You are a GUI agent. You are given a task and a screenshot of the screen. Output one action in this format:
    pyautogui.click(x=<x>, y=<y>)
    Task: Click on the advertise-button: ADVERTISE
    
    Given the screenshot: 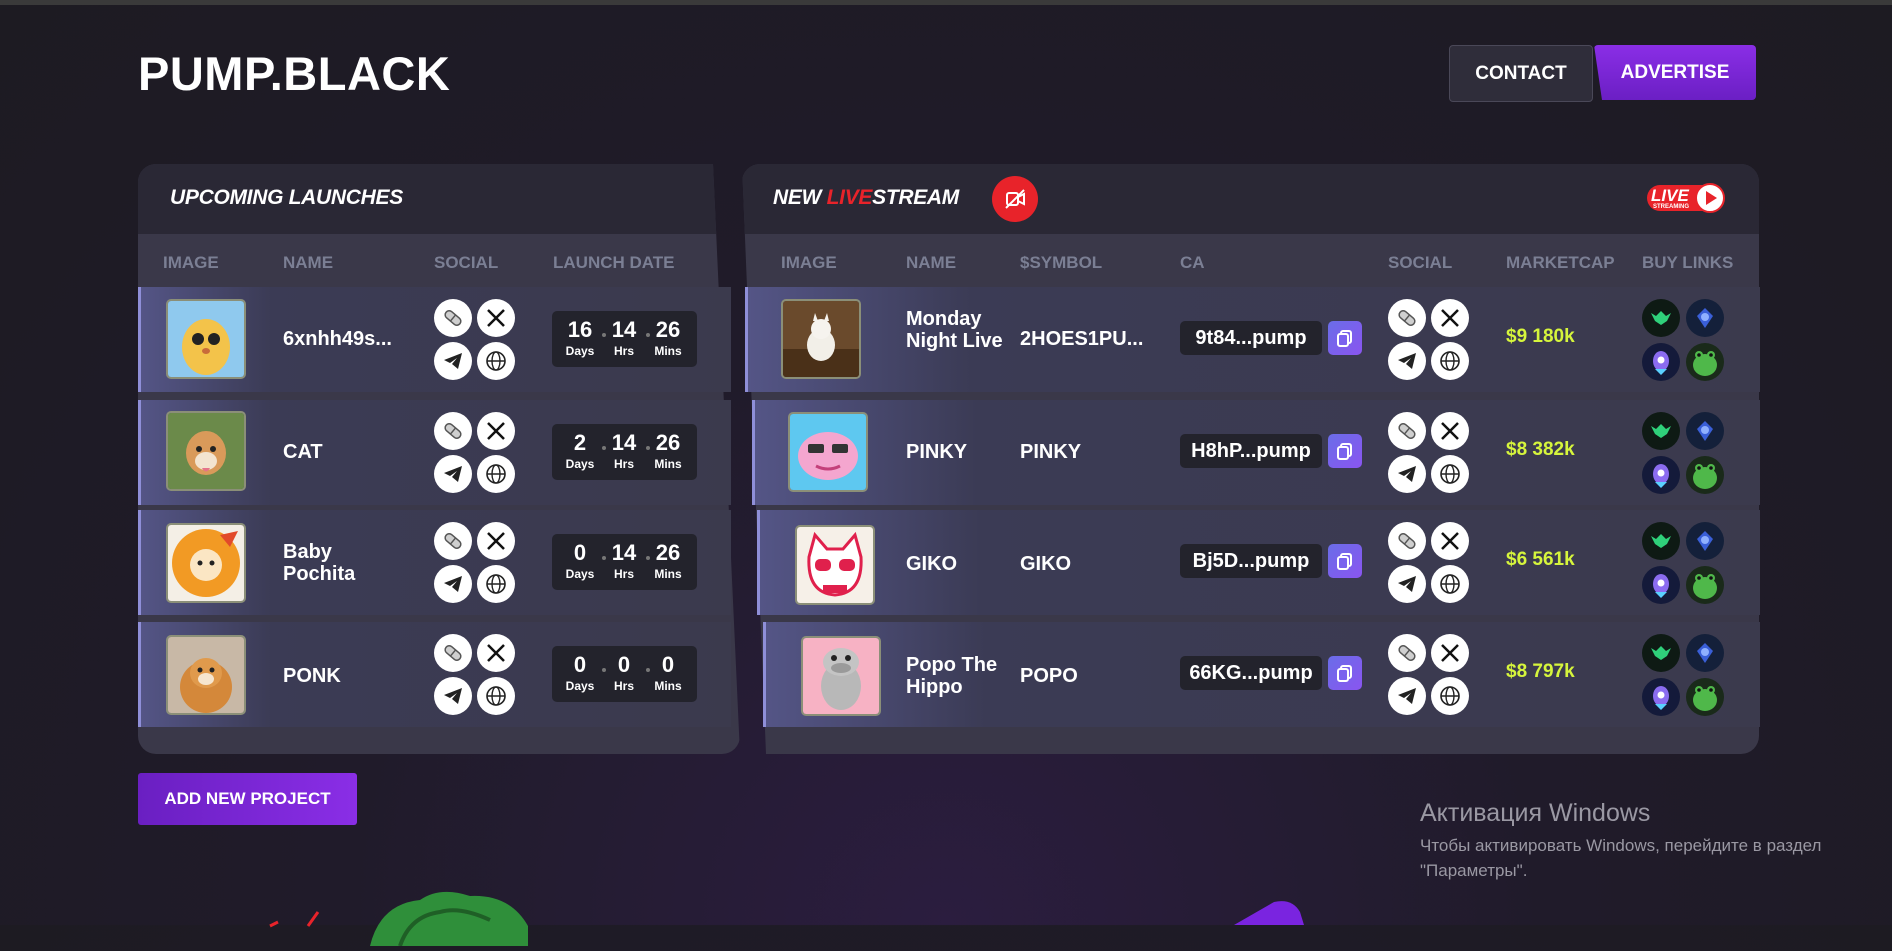 What is the action you would take?
    pyautogui.click(x=1675, y=72)
    